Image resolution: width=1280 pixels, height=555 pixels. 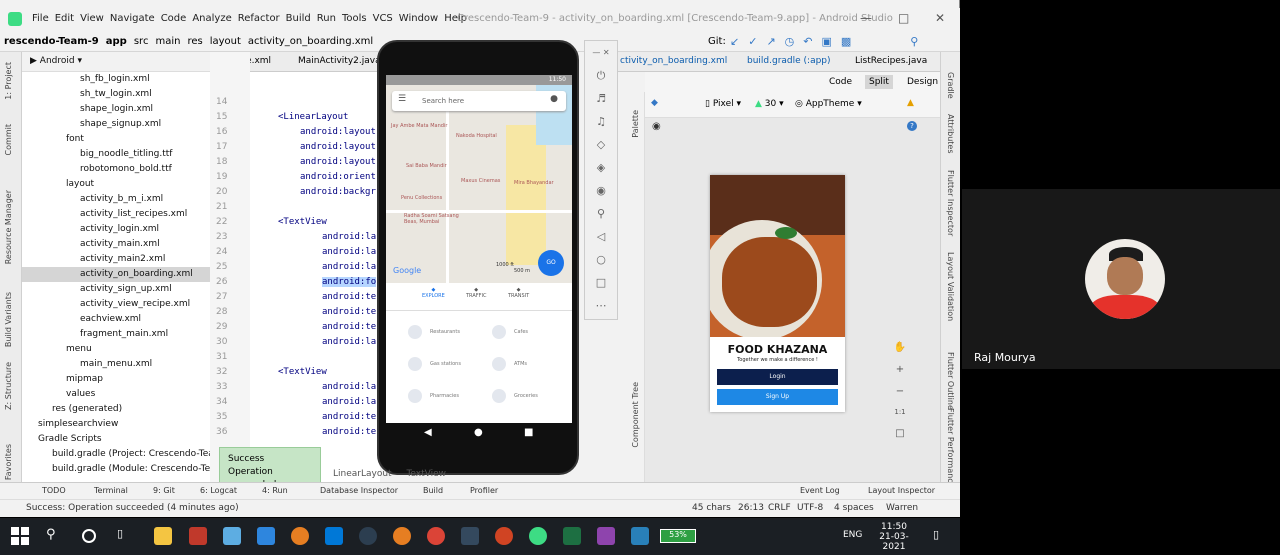 What do you see at coordinates (126, 536) in the screenshot?
I see `task-view-icon: ▯` at bounding box center [126, 536].